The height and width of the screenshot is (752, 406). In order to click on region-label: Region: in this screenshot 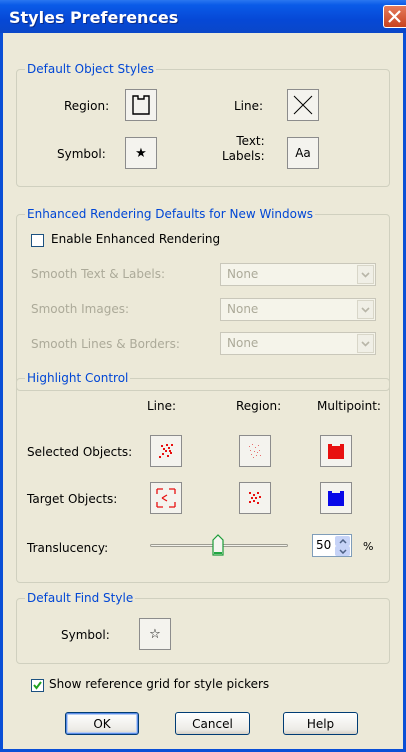, I will do `click(87, 106)`.